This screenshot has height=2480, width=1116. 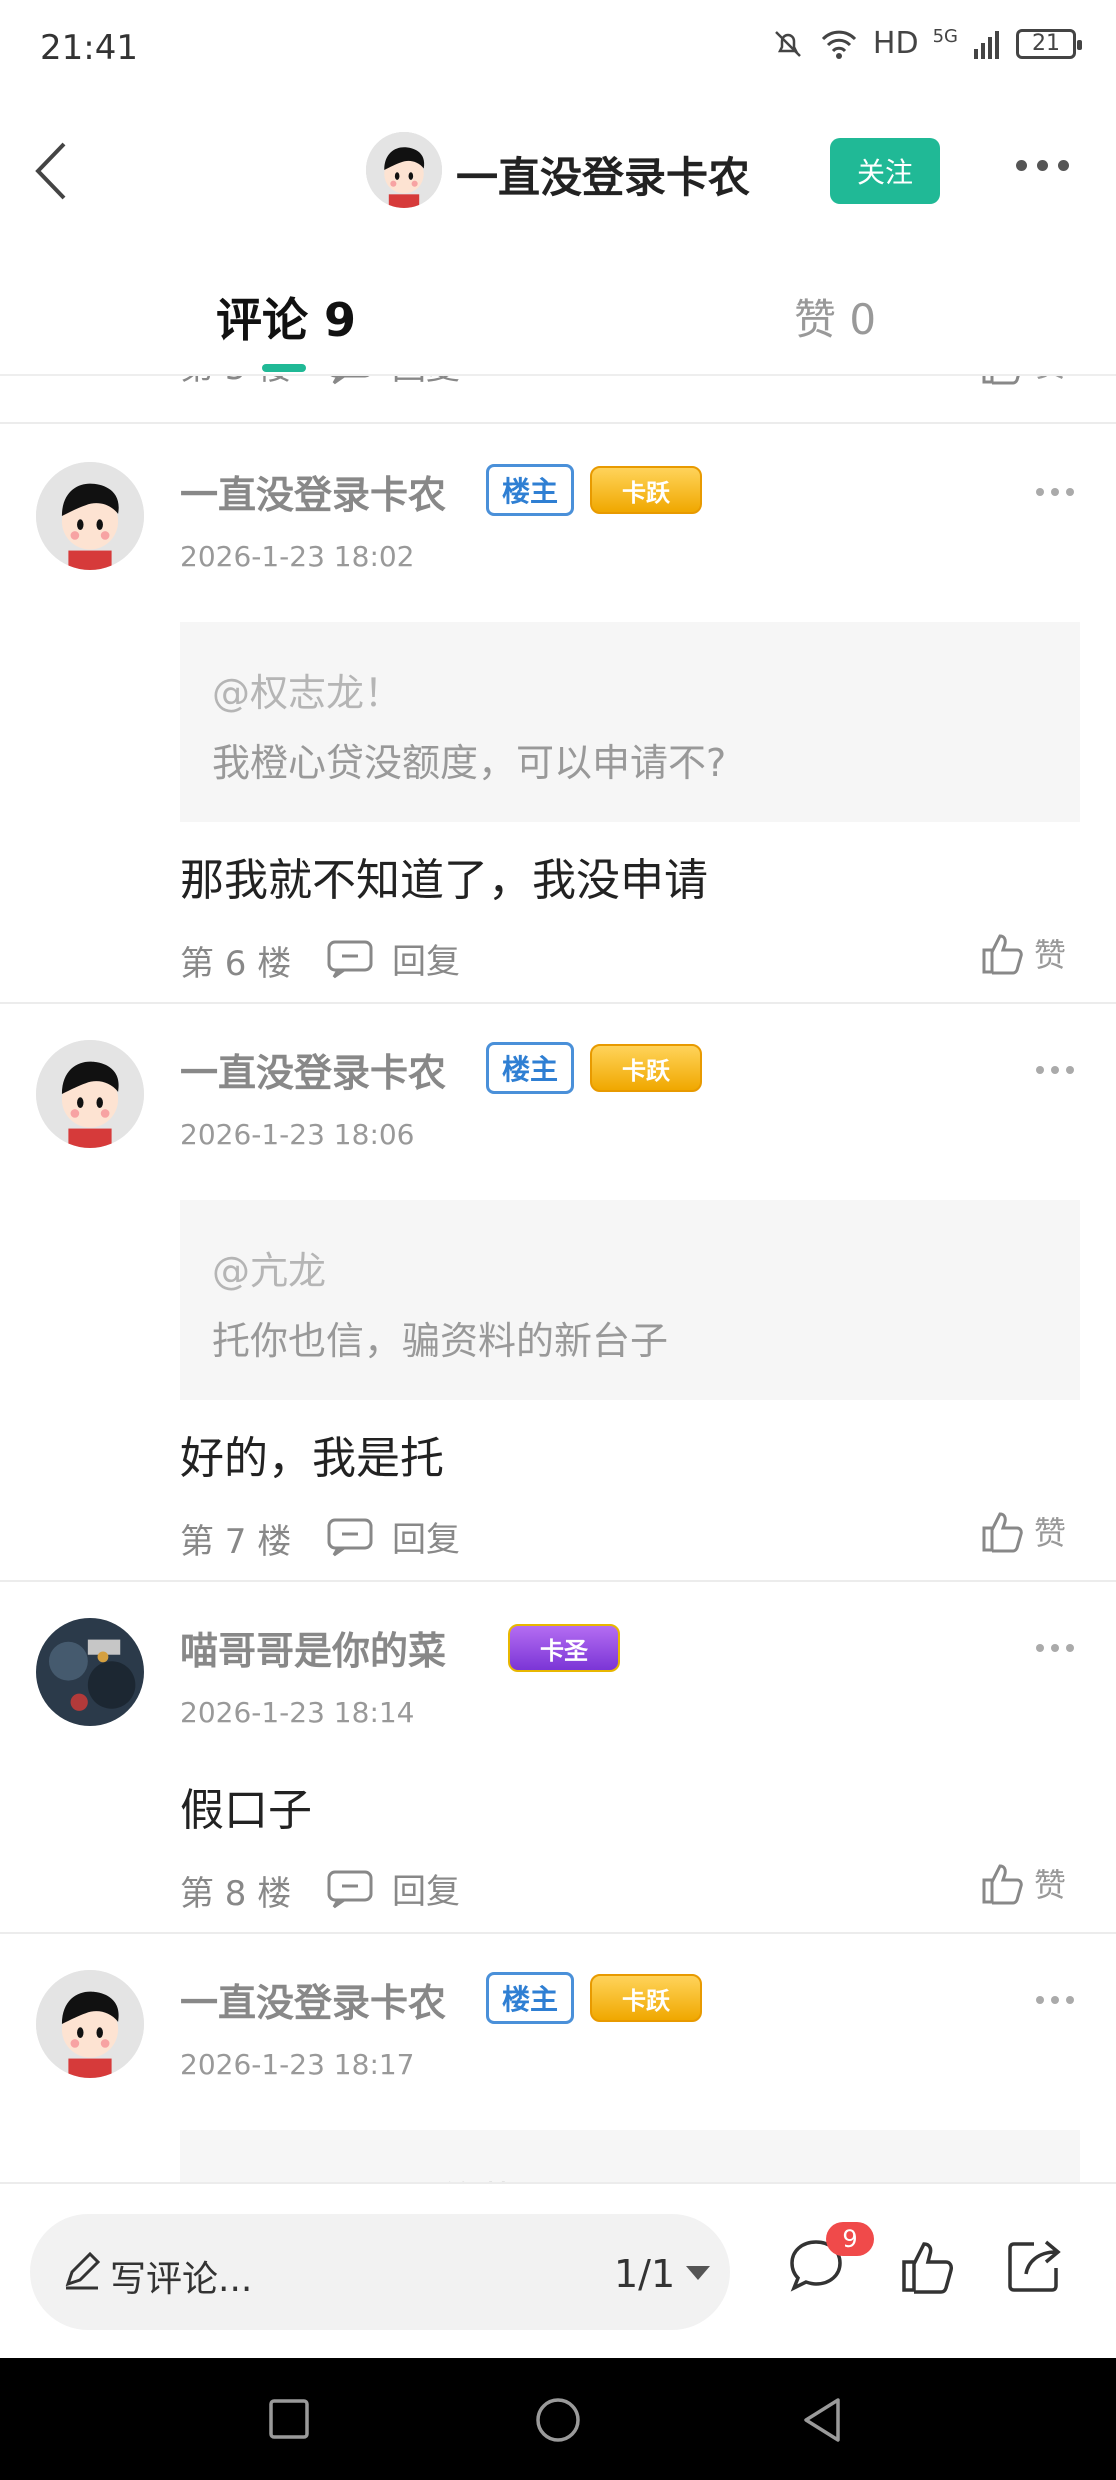 What do you see at coordinates (839, 44) in the screenshot?
I see `wifi-icon` at bounding box center [839, 44].